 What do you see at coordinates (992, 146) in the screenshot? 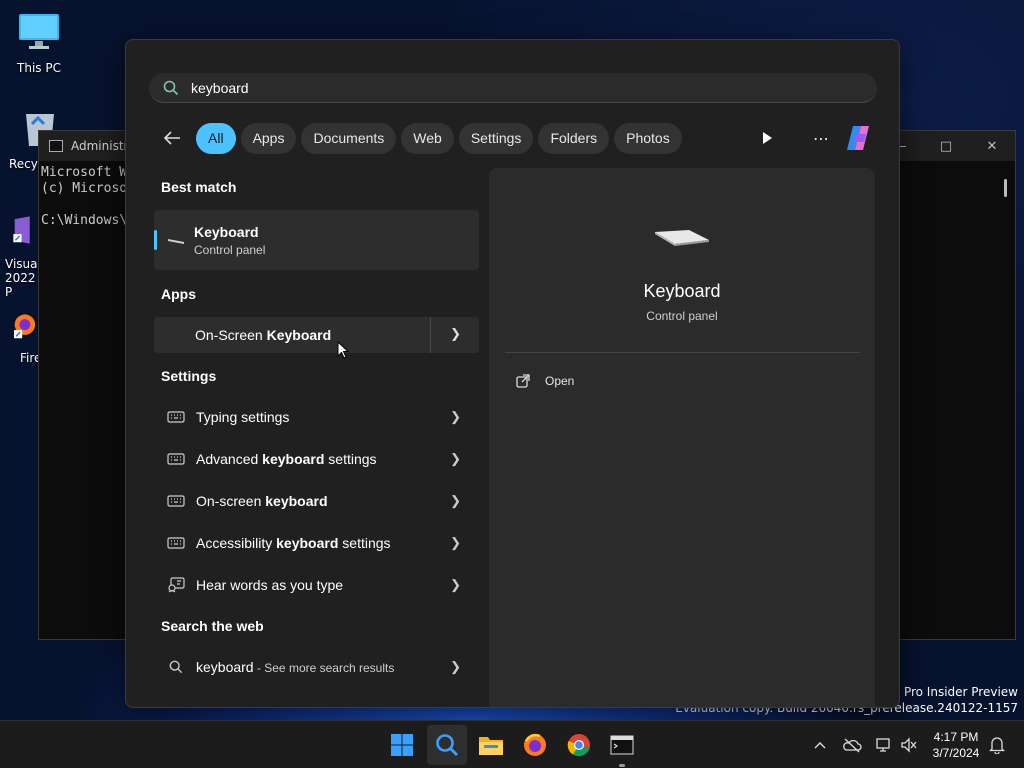
I see `close-icon: ✕` at bounding box center [992, 146].